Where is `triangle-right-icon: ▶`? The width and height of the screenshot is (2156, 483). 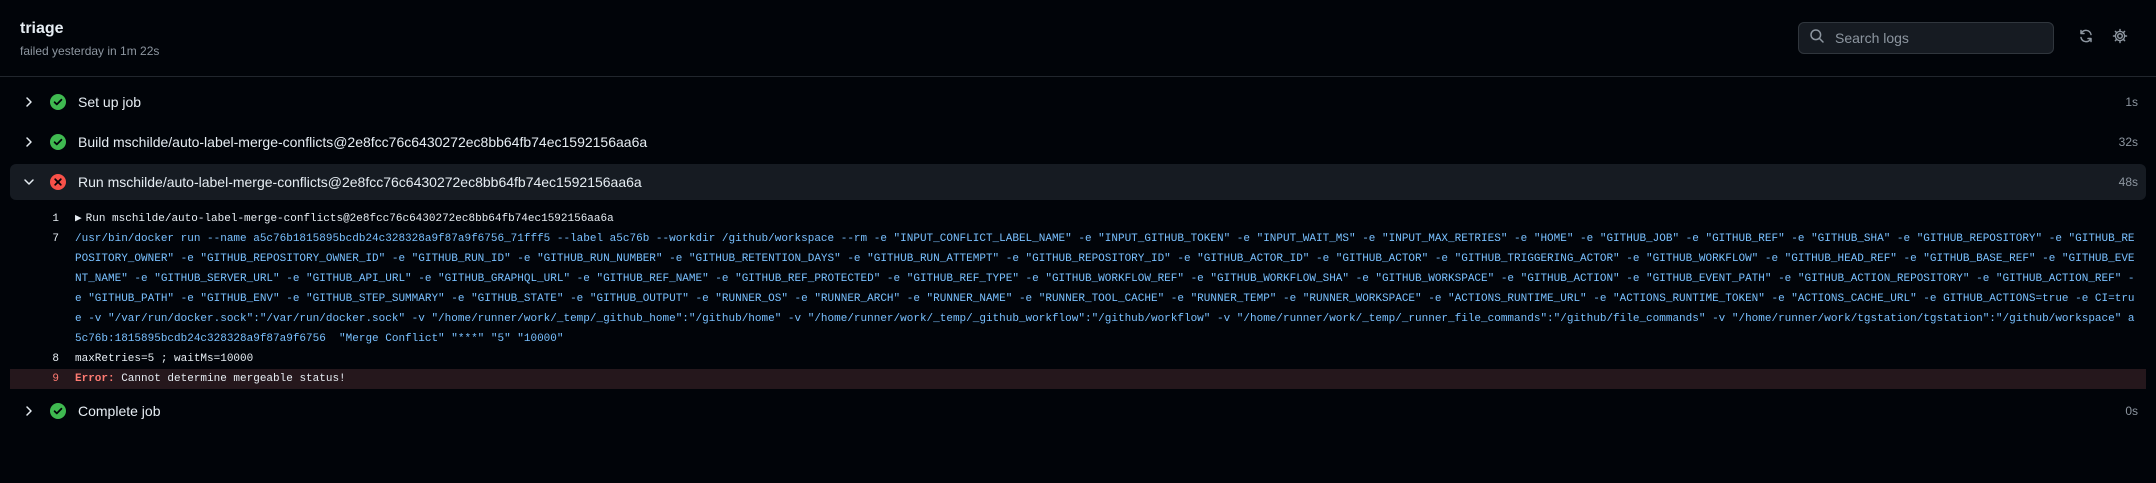
triangle-right-icon: ▶ is located at coordinates (78, 219).